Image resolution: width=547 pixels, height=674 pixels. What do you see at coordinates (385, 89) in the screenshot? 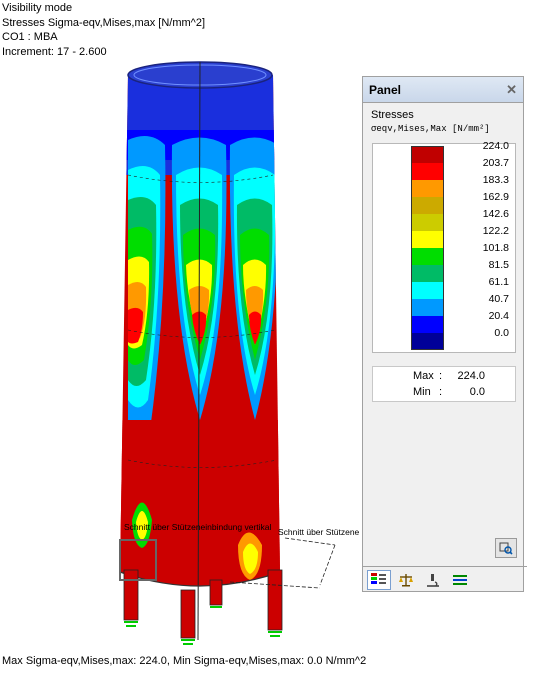
I see `panel-title: Panel` at bounding box center [385, 89].